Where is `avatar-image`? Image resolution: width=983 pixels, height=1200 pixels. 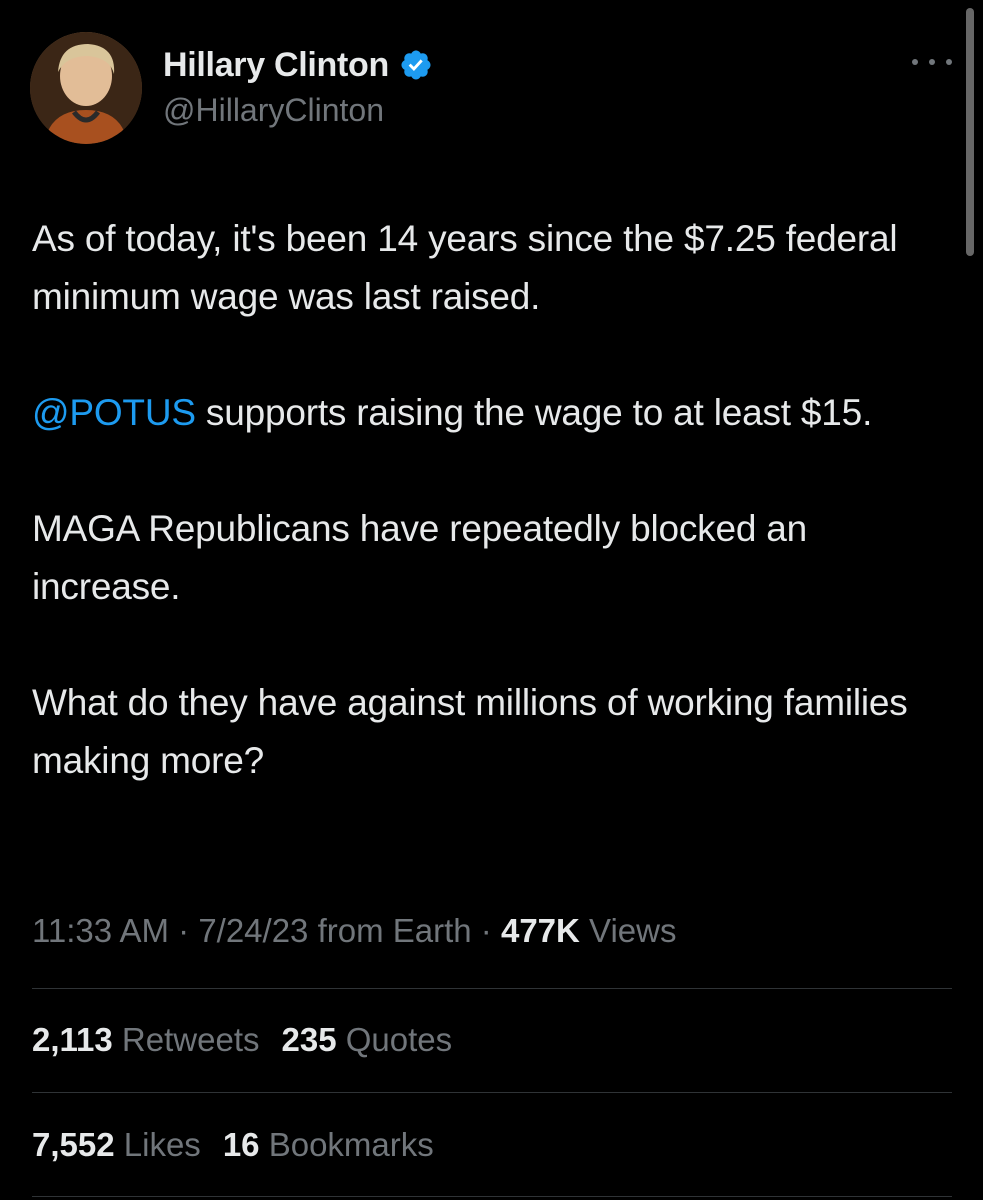
avatar-image is located at coordinates (86, 88).